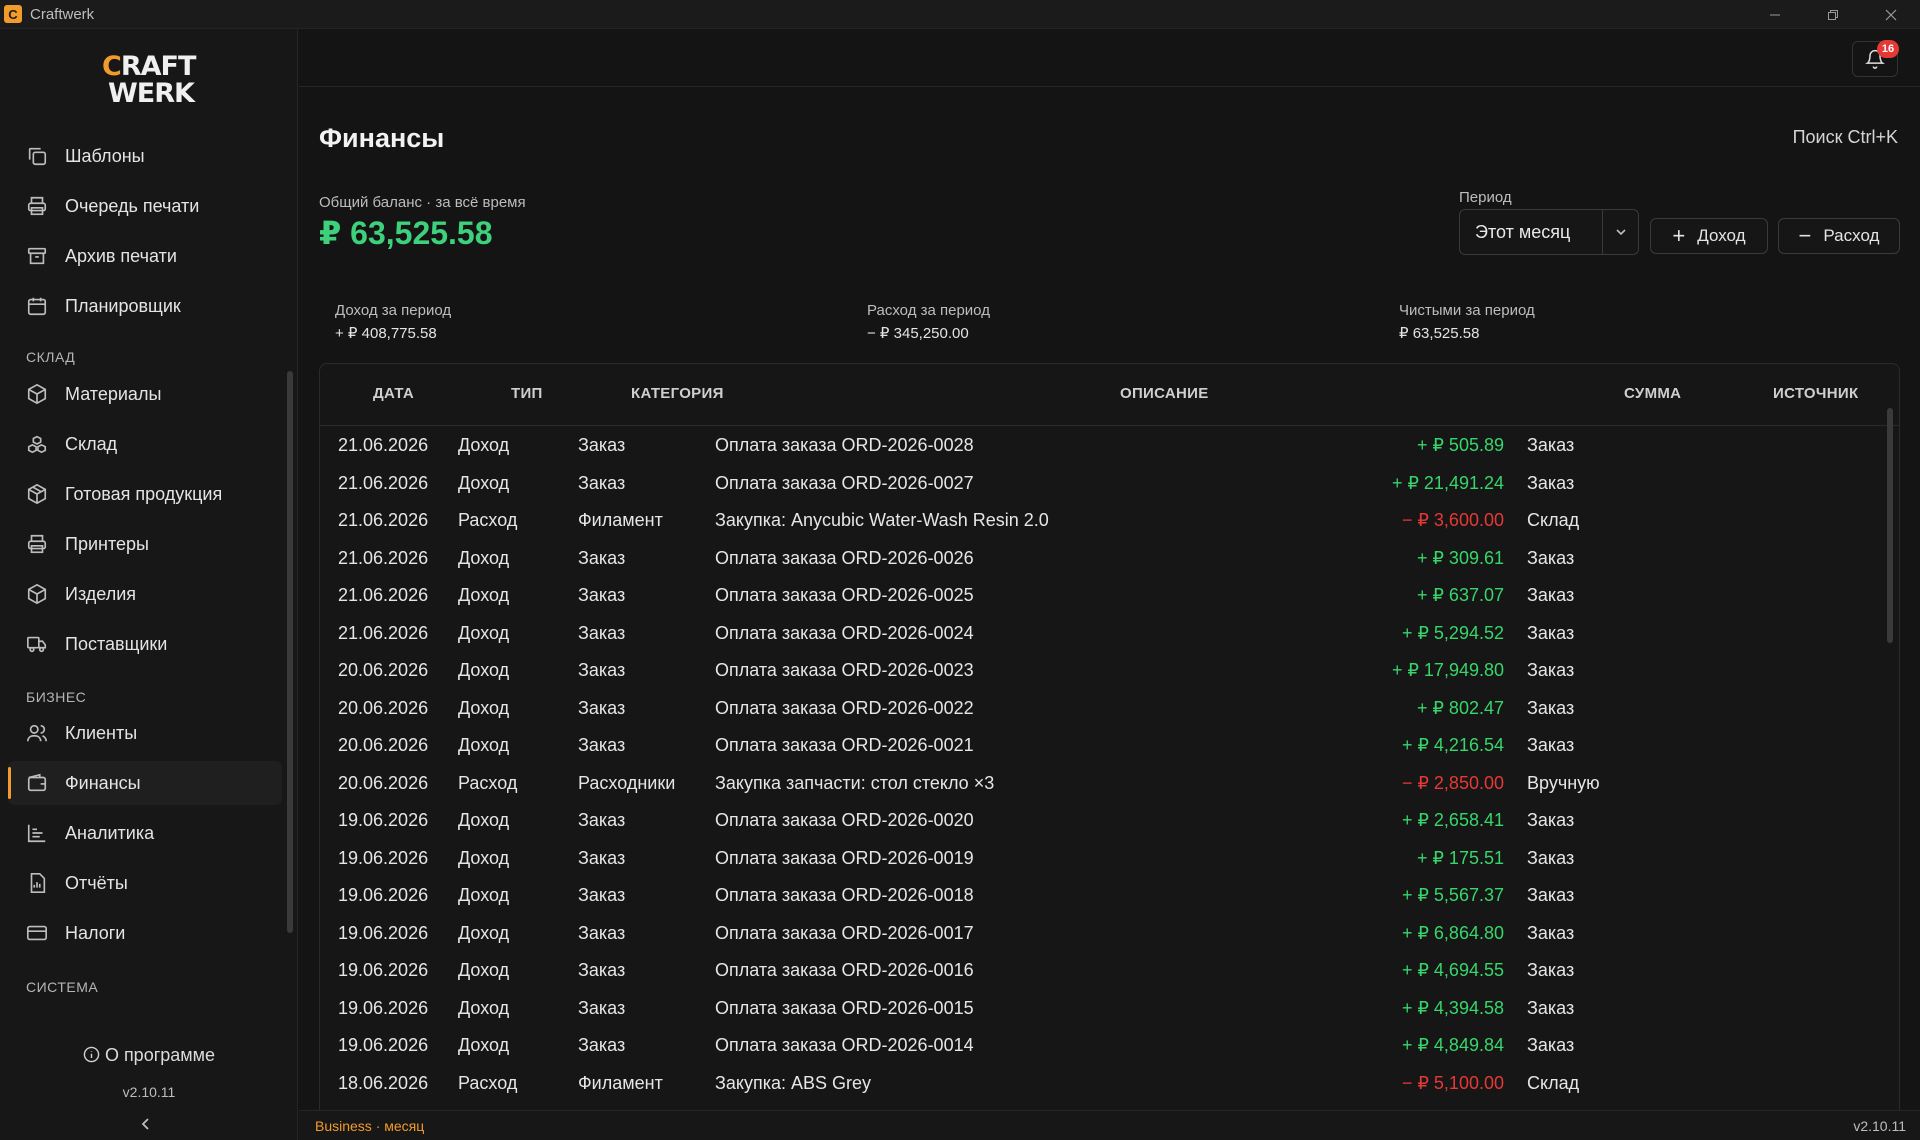 This screenshot has width=1920, height=1140. Describe the element at coordinates (1460, 857) in the screenshot. I see `cell-amount: + ₽ 175.51` at that location.